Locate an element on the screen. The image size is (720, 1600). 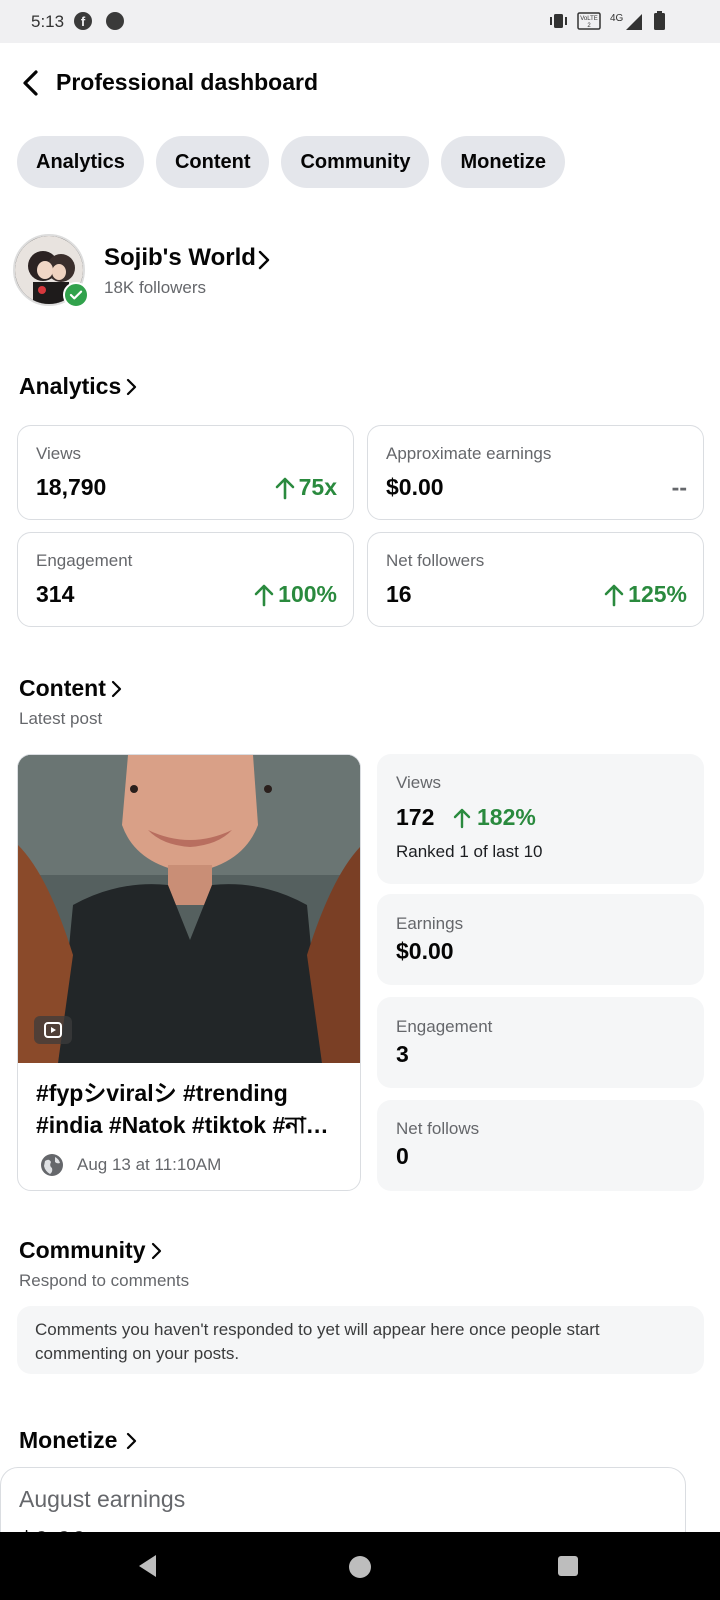
chip-content: Content is located at coordinates (212, 162).